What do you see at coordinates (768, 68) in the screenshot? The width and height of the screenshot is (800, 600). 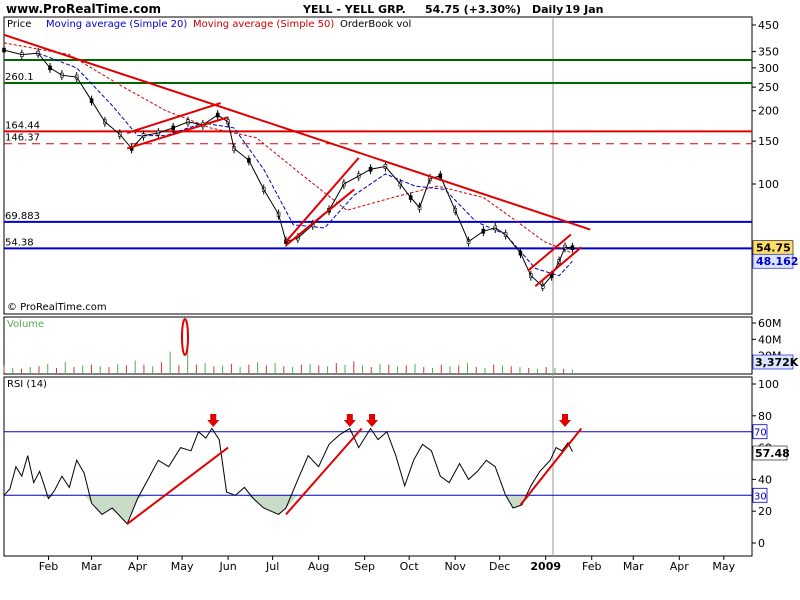 I see `price-y-tick-label: 300` at bounding box center [768, 68].